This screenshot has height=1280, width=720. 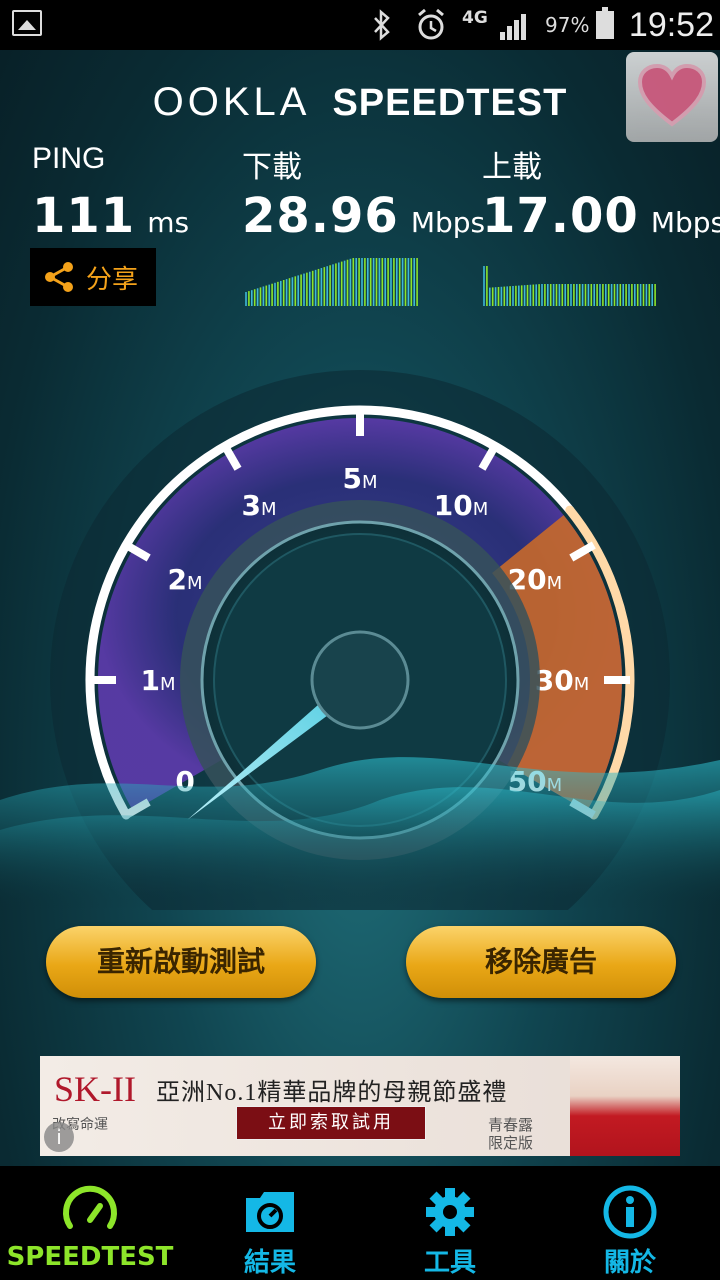 I want to click on download-label: 下載, so click(x=272, y=167).